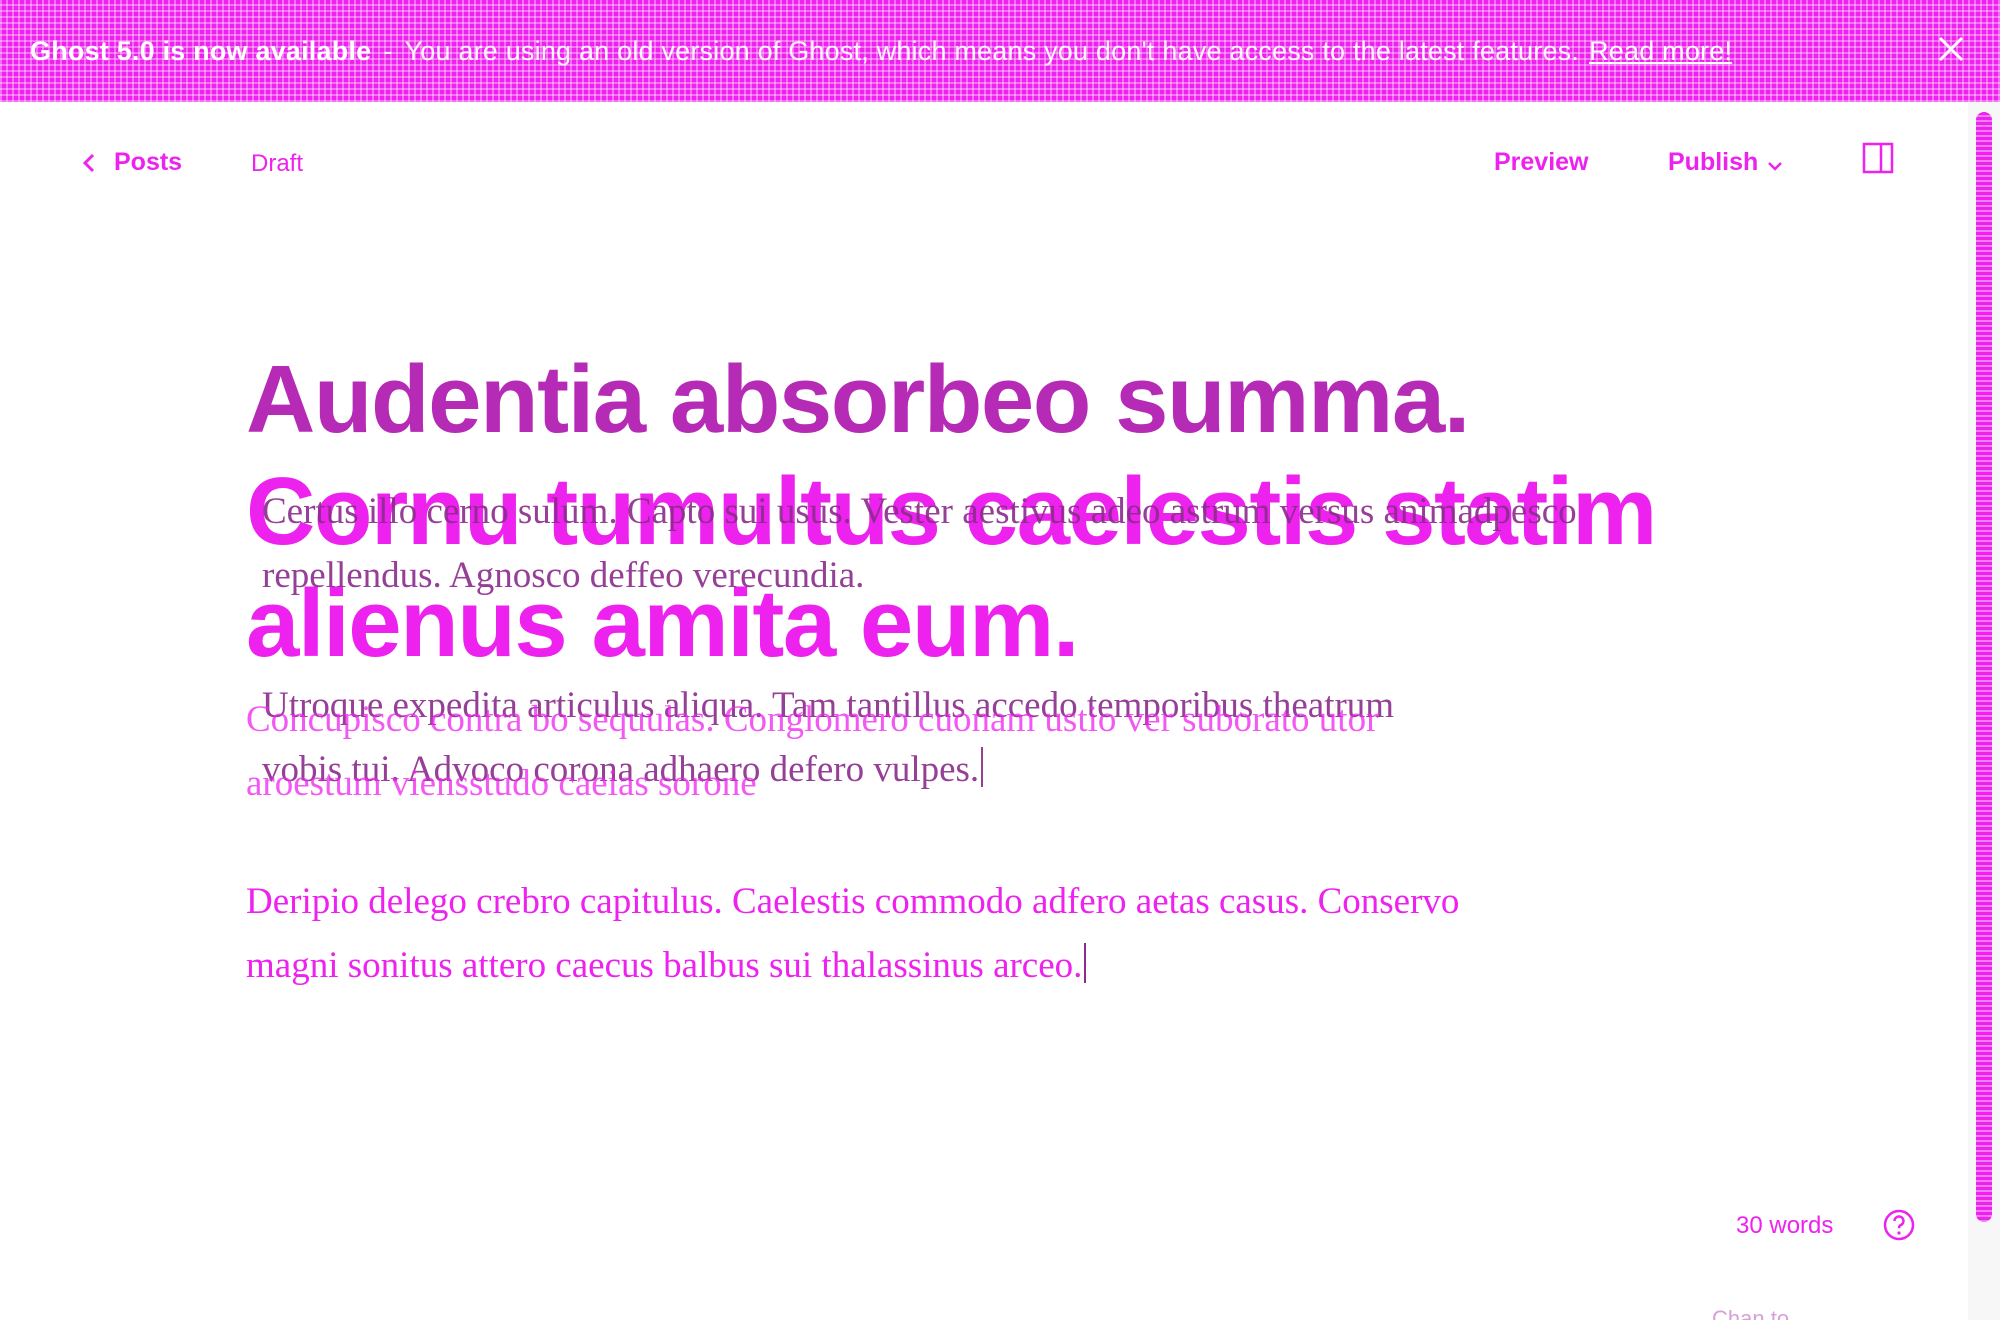 This screenshot has width=2000, height=1320. What do you see at coordinates (1713, 162) in the screenshot?
I see `publish-button-label: Publish` at bounding box center [1713, 162].